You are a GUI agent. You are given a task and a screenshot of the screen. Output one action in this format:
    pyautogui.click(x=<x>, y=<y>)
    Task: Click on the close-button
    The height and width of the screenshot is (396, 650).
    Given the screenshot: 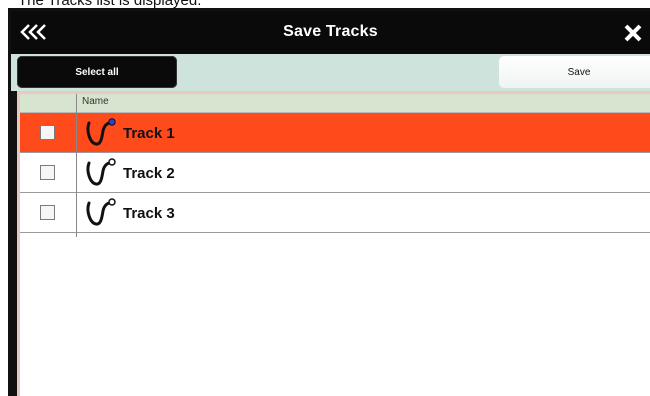 What is the action you would take?
    pyautogui.click(x=633, y=33)
    